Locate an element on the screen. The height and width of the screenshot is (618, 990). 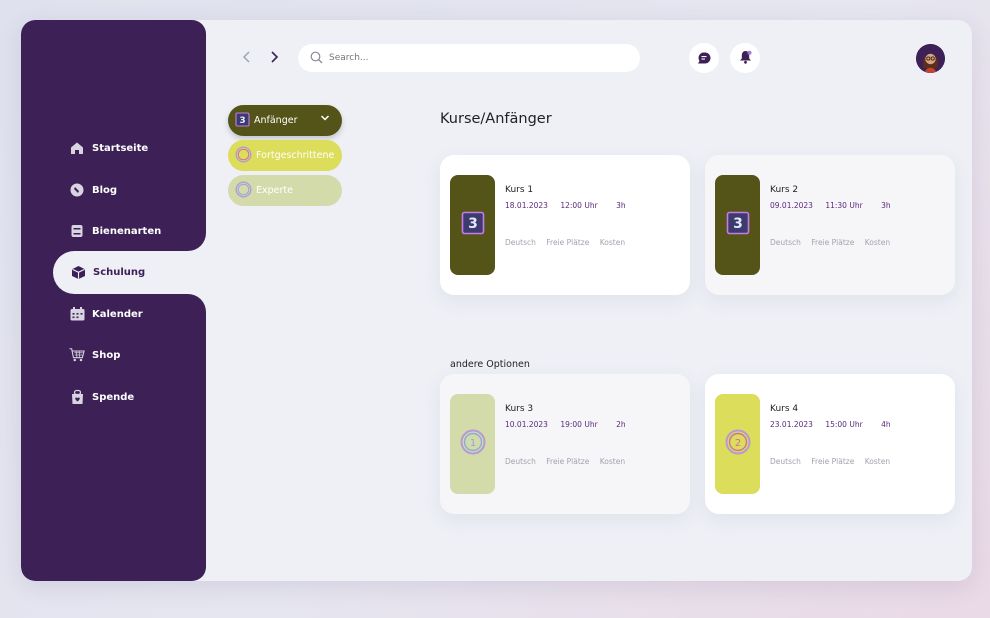
sidebar-item-label: Spende is located at coordinates (113, 397).